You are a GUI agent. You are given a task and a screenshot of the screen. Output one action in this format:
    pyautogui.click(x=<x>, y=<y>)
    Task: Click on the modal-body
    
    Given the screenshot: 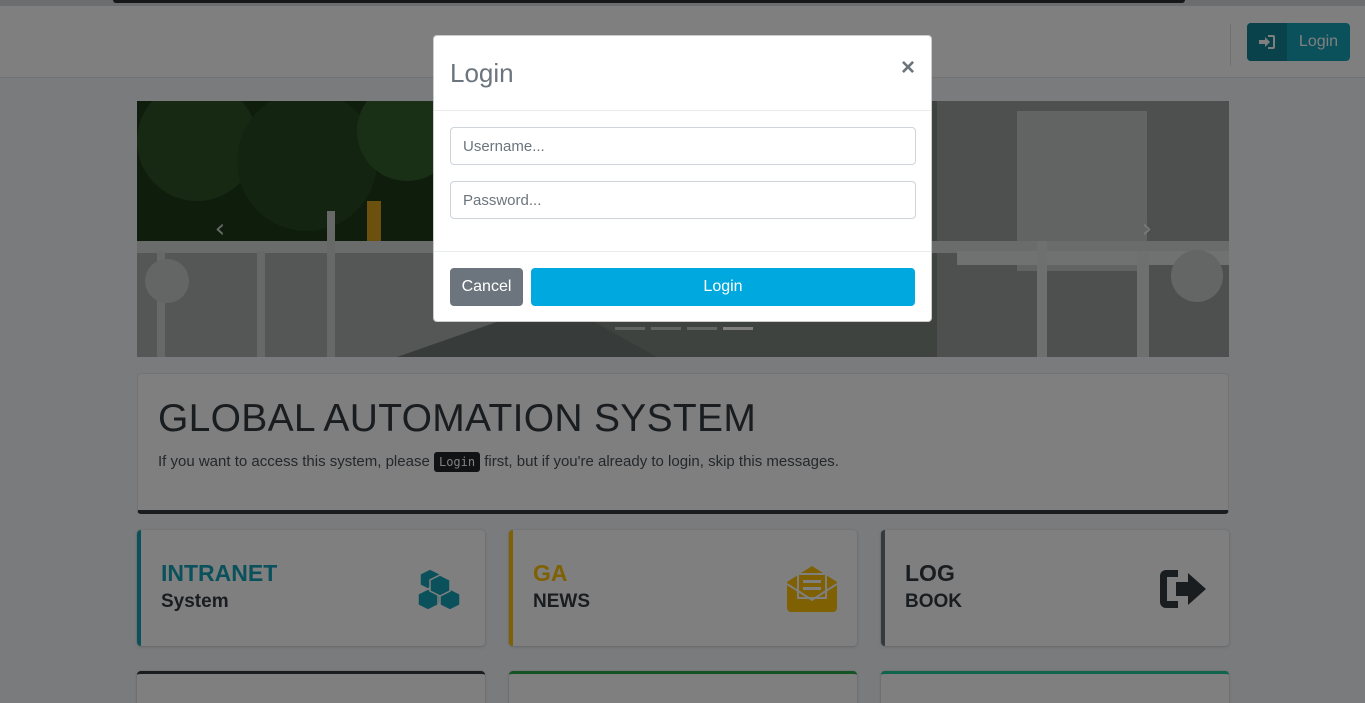 What is the action you would take?
    pyautogui.click(x=682, y=181)
    